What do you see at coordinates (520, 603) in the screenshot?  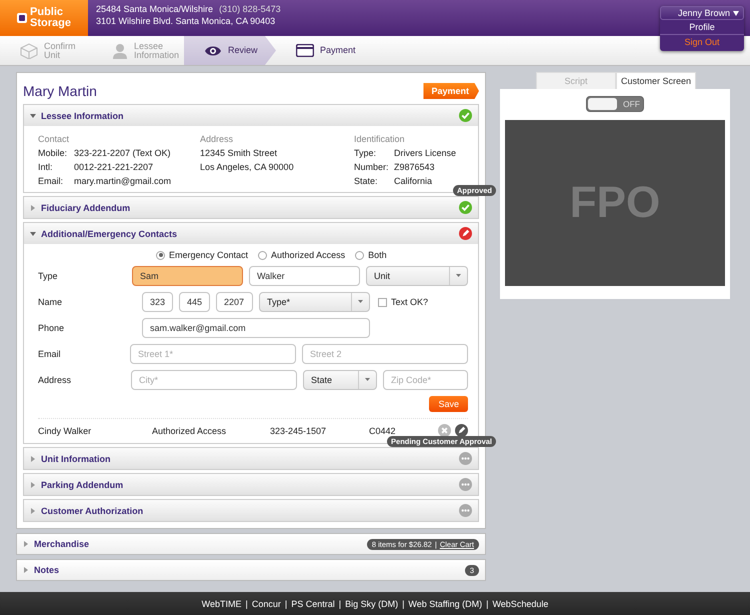 I see `footer-link: WebSchedule` at bounding box center [520, 603].